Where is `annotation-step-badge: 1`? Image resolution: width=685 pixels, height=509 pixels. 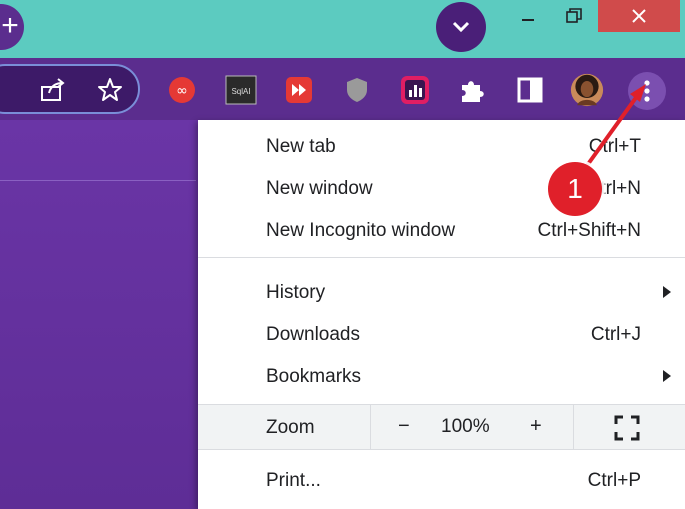 annotation-step-badge: 1 is located at coordinates (575, 189).